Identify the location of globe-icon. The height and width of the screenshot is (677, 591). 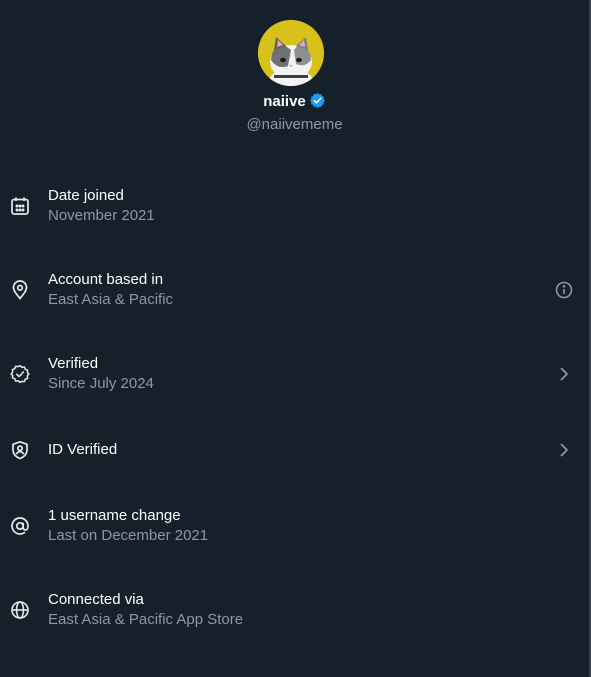
(20, 610).